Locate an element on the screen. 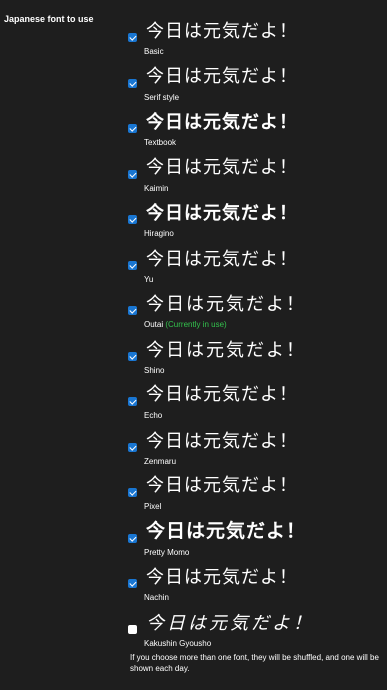 Image resolution: width=387 pixels, height=690 pixels. font-name-label: Outai (Currently in use) is located at coordinates (185, 324).